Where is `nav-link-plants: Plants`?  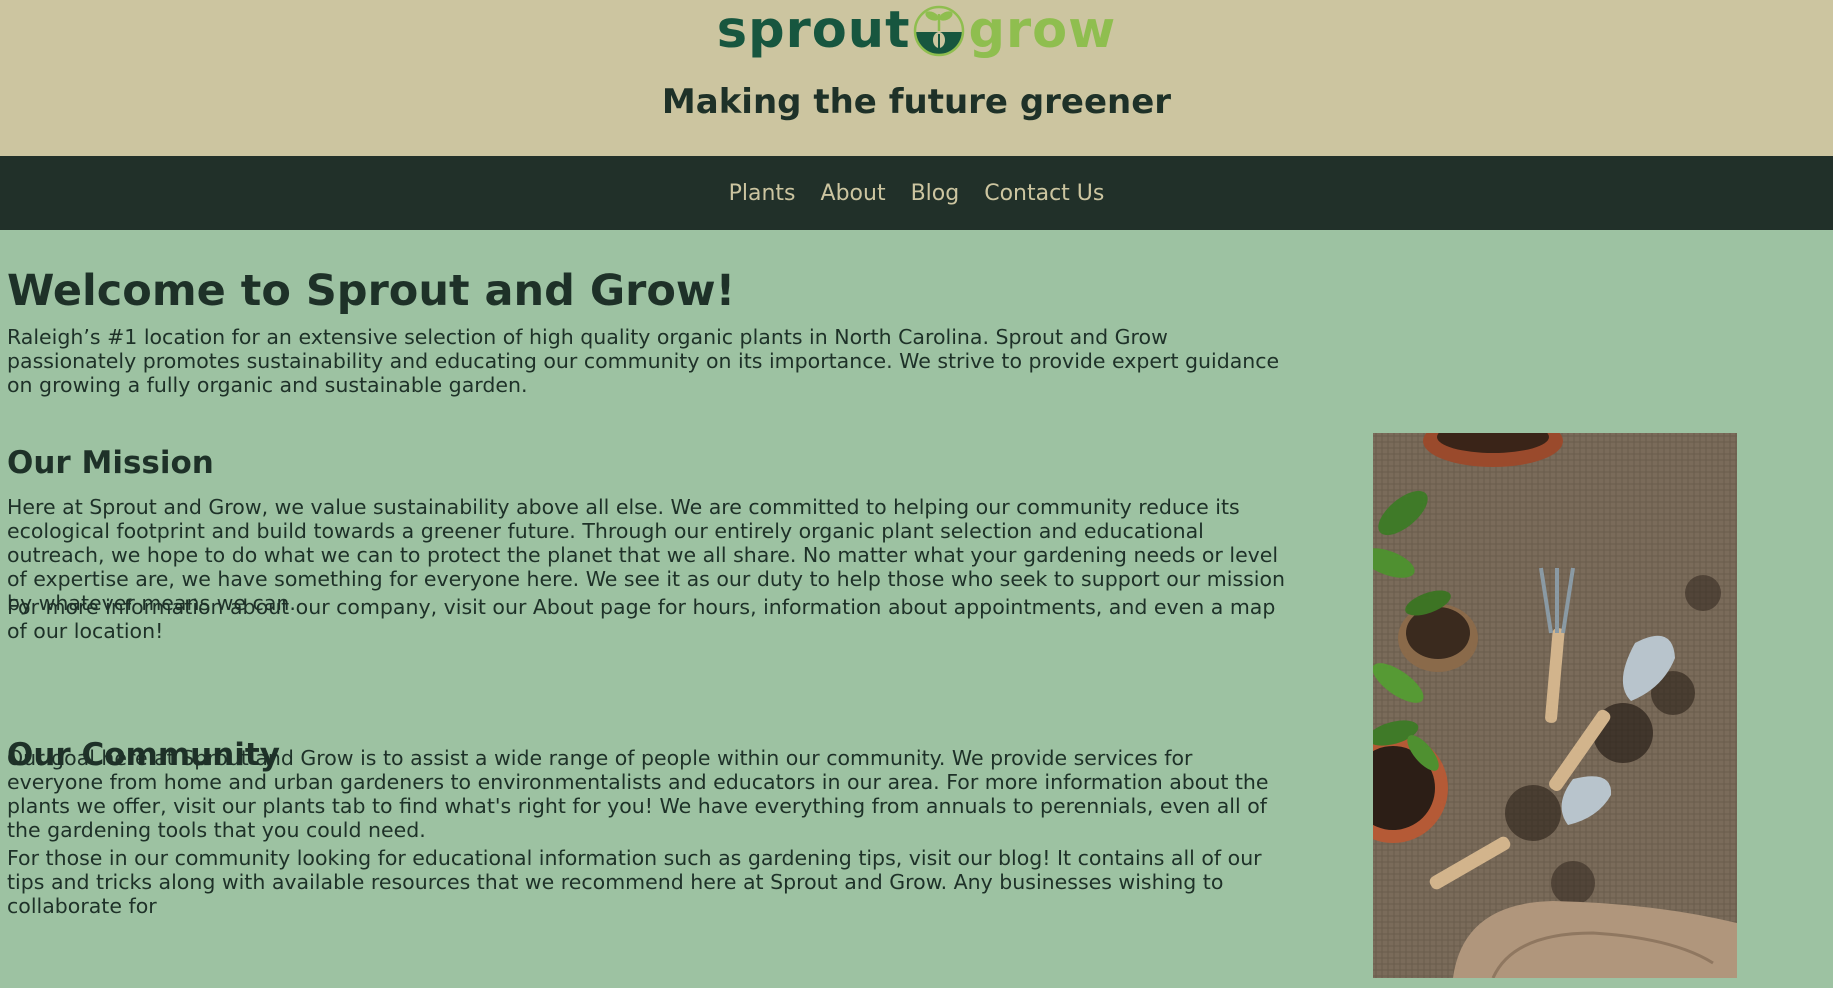
nav-link-plants: Plants is located at coordinates (762, 193).